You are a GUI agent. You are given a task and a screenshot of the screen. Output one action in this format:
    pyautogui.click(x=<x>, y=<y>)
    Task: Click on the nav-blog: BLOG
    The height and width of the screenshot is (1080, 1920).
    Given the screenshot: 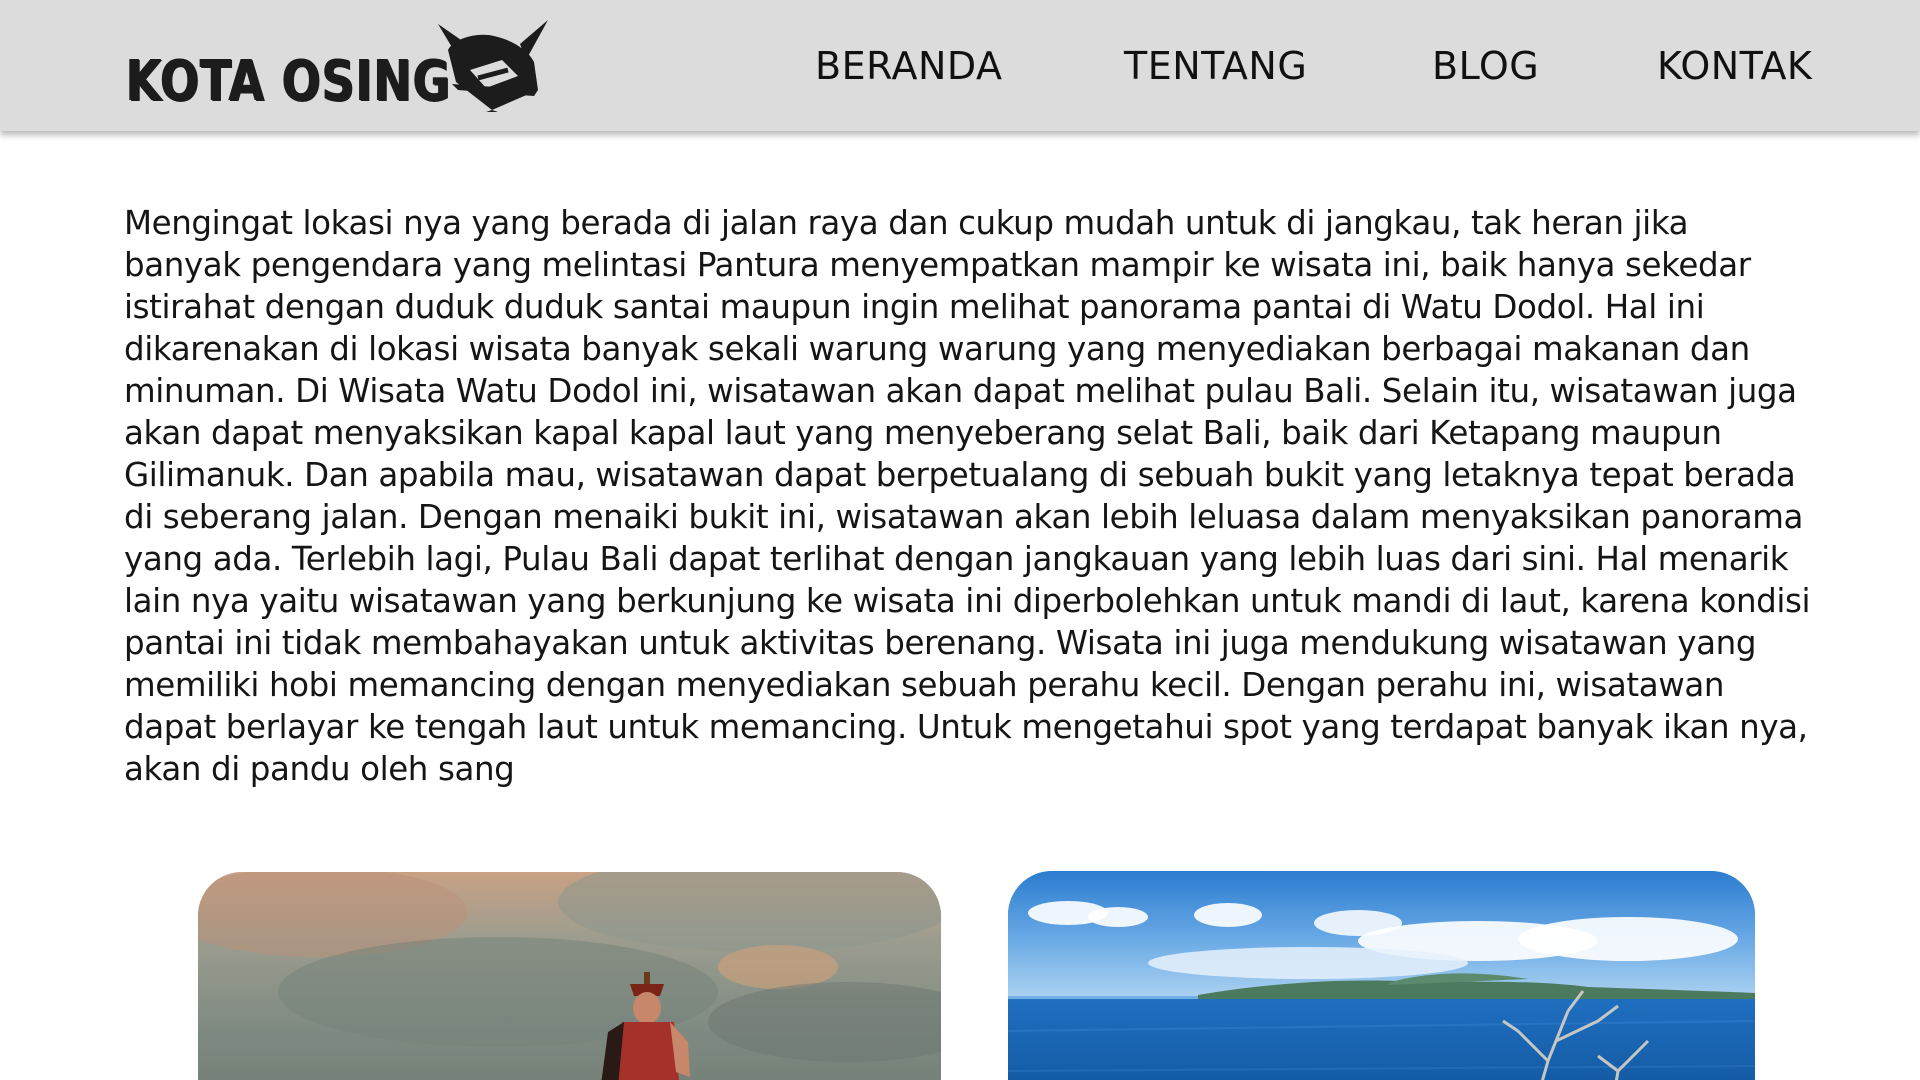 What is the action you would take?
    pyautogui.click(x=1485, y=66)
    